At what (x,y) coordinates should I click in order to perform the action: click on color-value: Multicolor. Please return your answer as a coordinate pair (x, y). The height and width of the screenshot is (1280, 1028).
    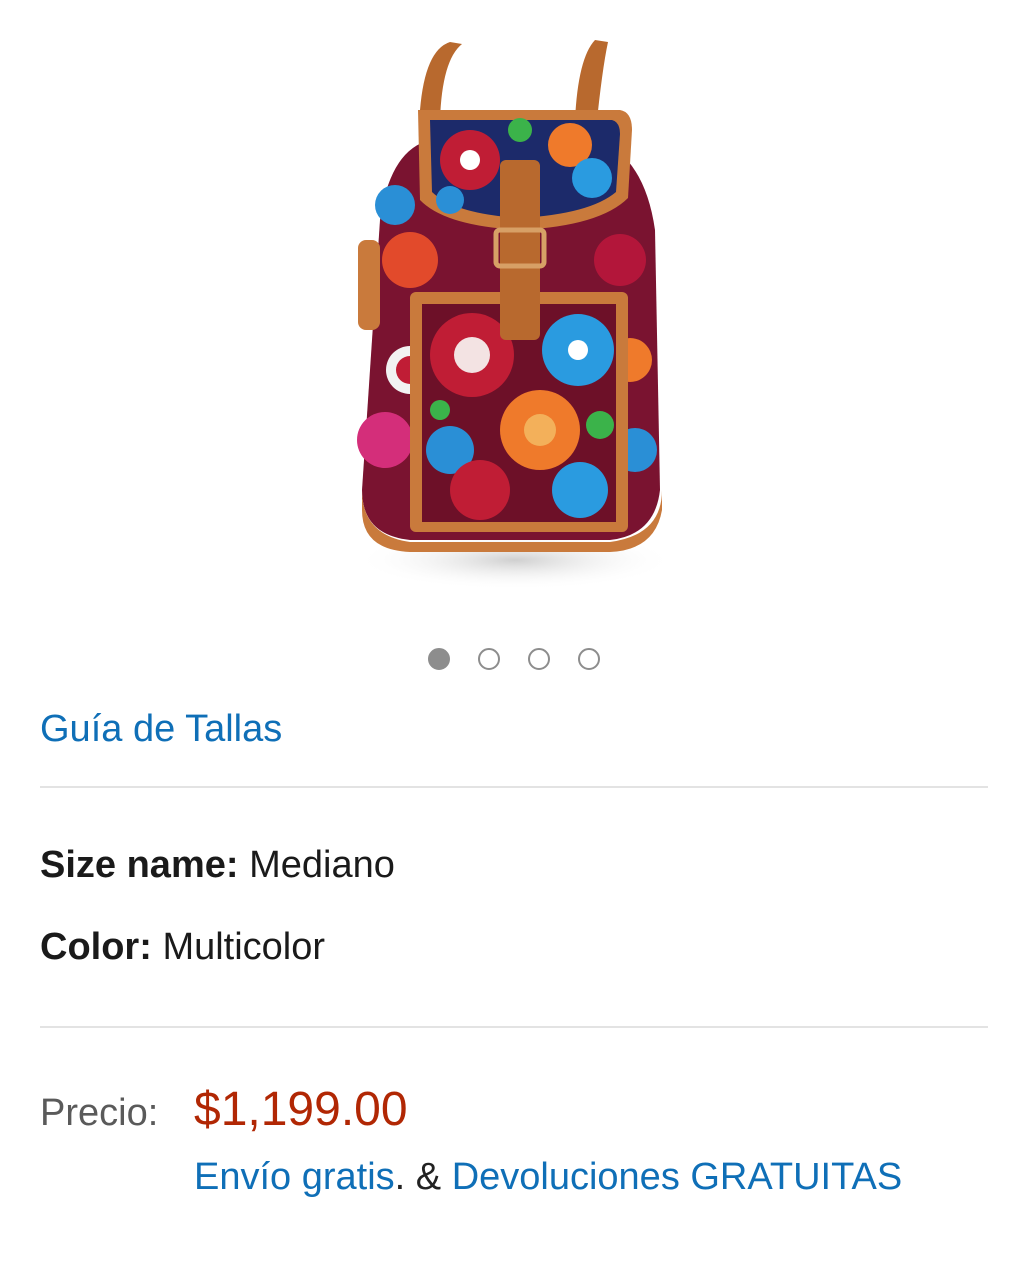
    Looking at the image, I should click on (244, 947).